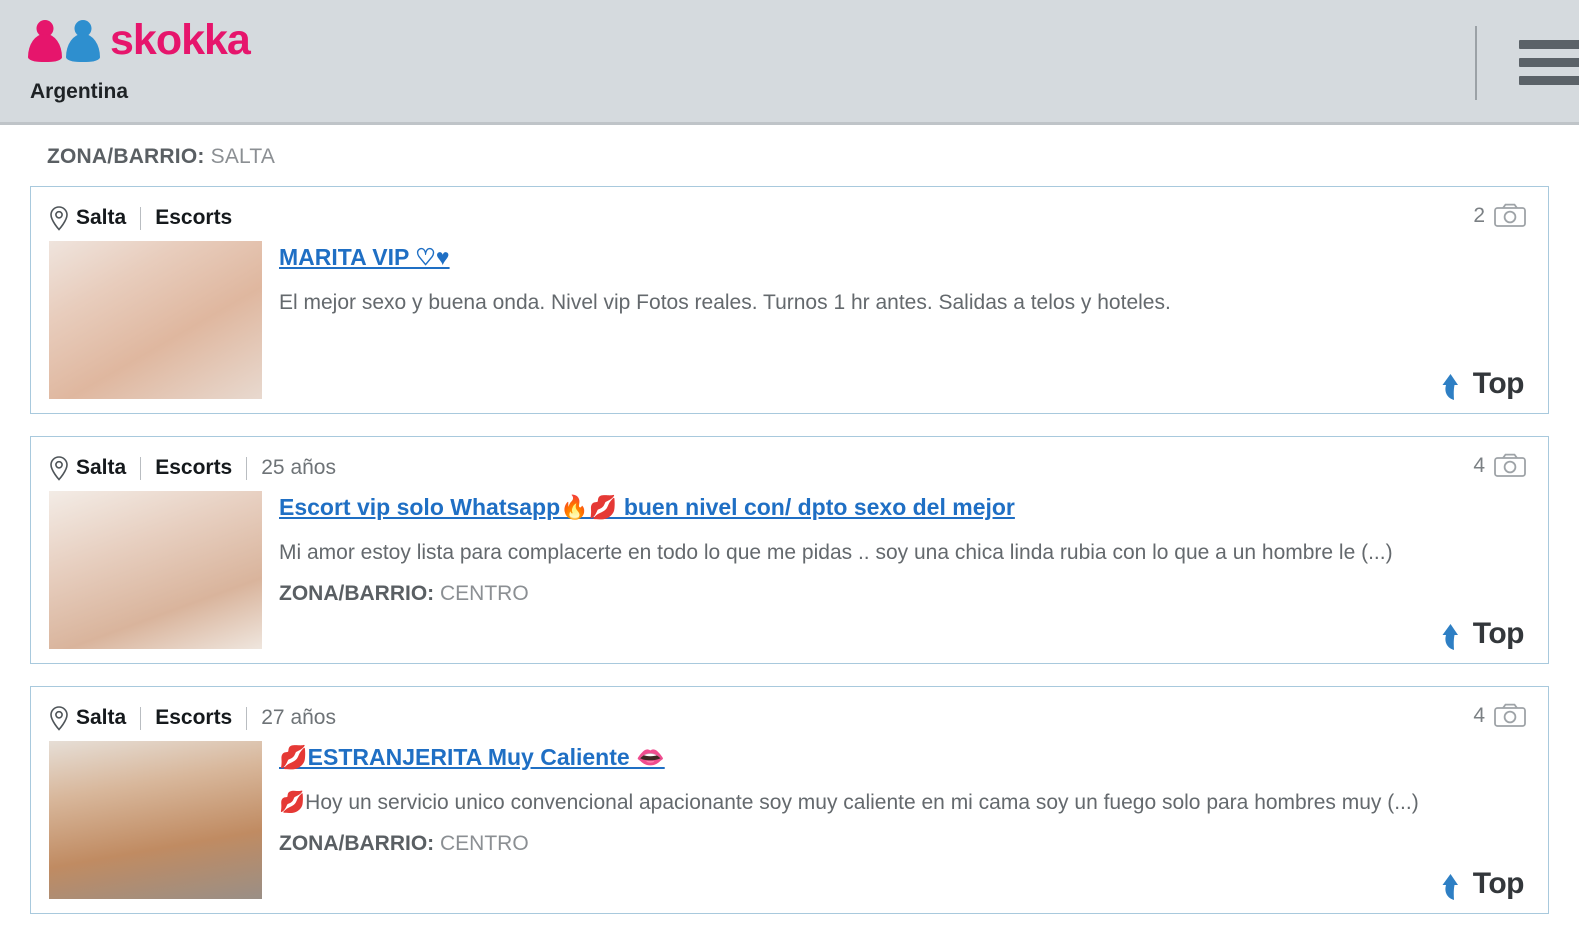 This screenshot has width=1579, height=950. I want to click on header-right, so click(1527, 62).